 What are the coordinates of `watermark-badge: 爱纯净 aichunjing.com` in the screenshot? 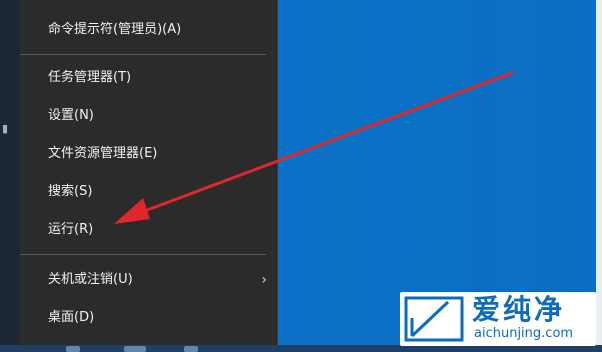 It's located at (498, 319).